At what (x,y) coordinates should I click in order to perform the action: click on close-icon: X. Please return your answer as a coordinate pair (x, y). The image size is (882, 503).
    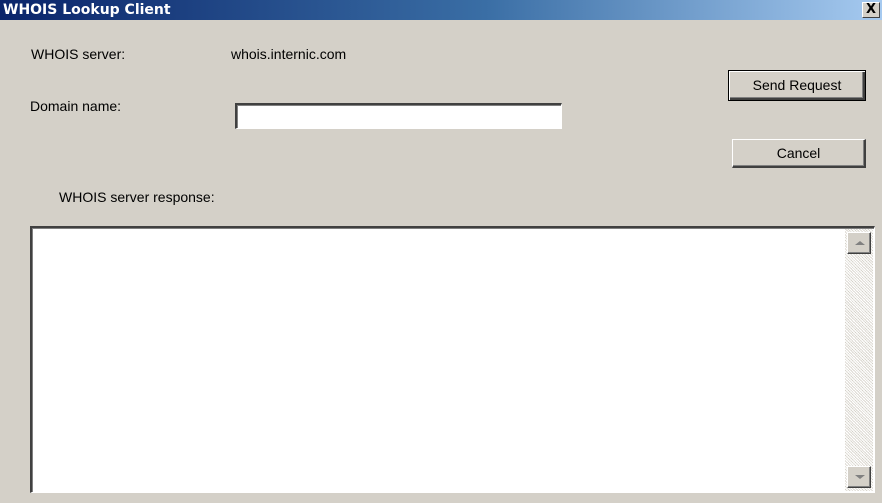
    Looking at the image, I should click on (871, 9).